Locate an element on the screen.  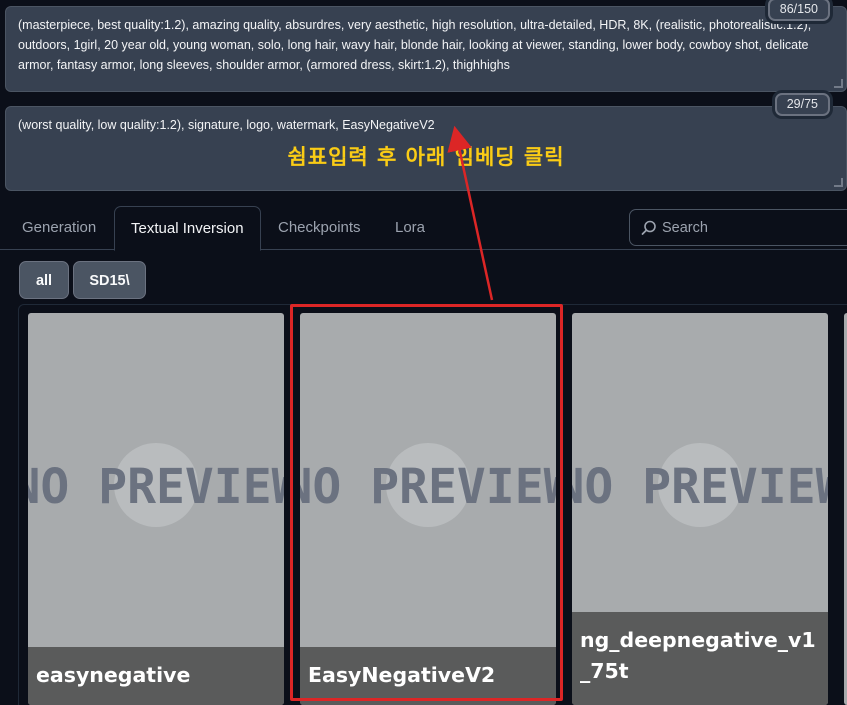
search-box is located at coordinates (738, 227).